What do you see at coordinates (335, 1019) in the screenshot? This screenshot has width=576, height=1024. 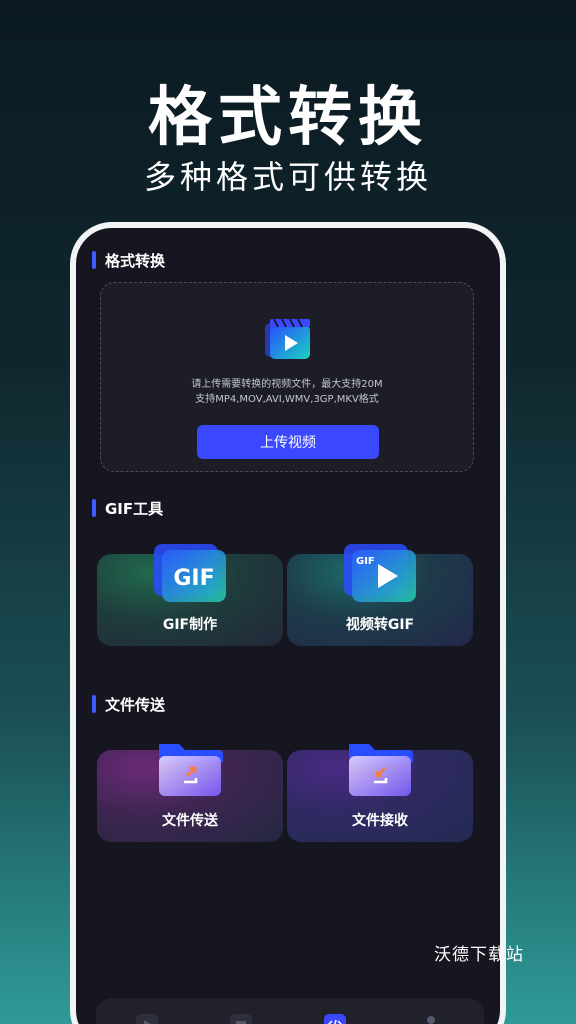 I see `code-tab-icon` at bounding box center [335, 1019].